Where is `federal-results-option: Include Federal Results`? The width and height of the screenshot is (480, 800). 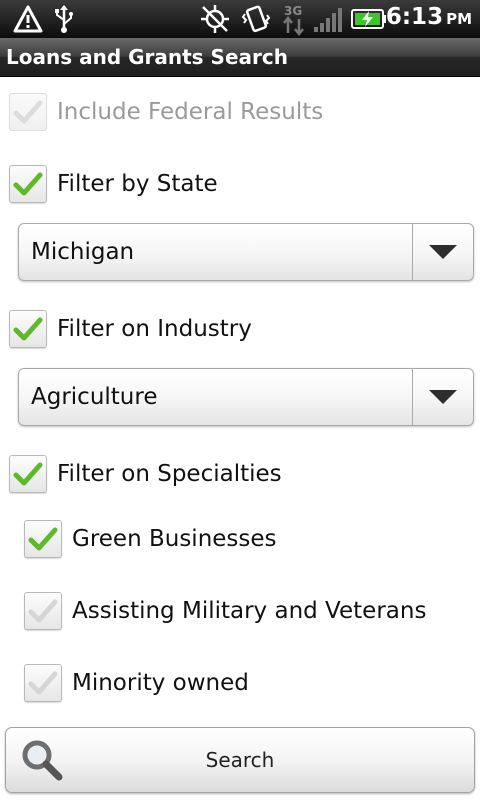
federal-results-option: Include Federal Results is located at coordinates (166, 112).